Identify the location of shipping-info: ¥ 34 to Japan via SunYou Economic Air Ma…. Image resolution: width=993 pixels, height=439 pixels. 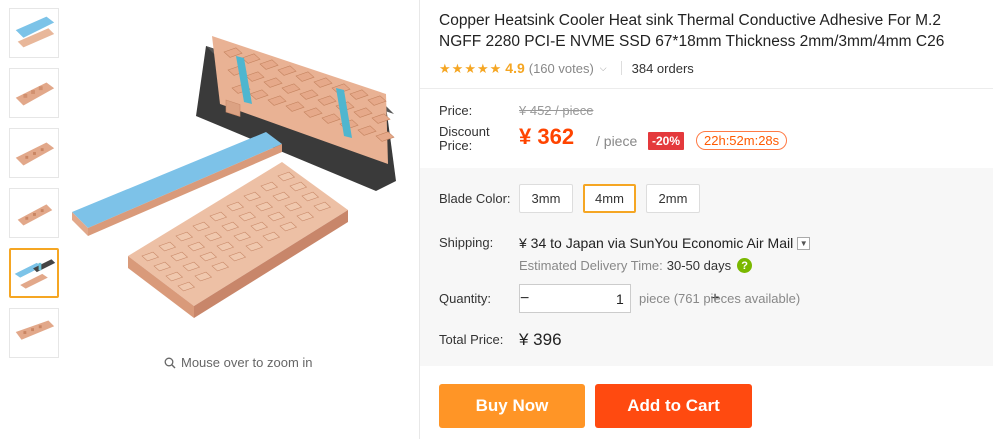
(665, 243).